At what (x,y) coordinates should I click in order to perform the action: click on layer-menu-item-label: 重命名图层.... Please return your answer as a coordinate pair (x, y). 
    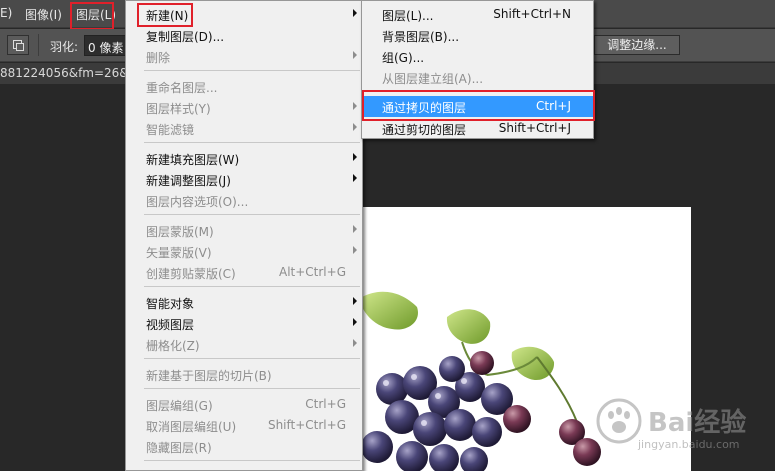
    Looking at the image, I should click on (182, 88).